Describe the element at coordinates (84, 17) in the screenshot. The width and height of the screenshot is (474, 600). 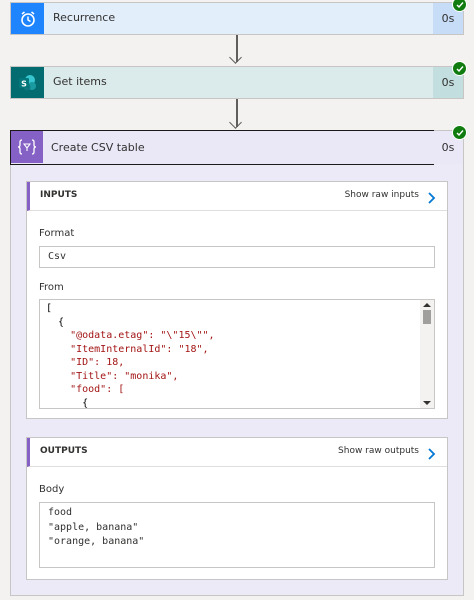
I see `recurrence-title: Recurrence` at that location.